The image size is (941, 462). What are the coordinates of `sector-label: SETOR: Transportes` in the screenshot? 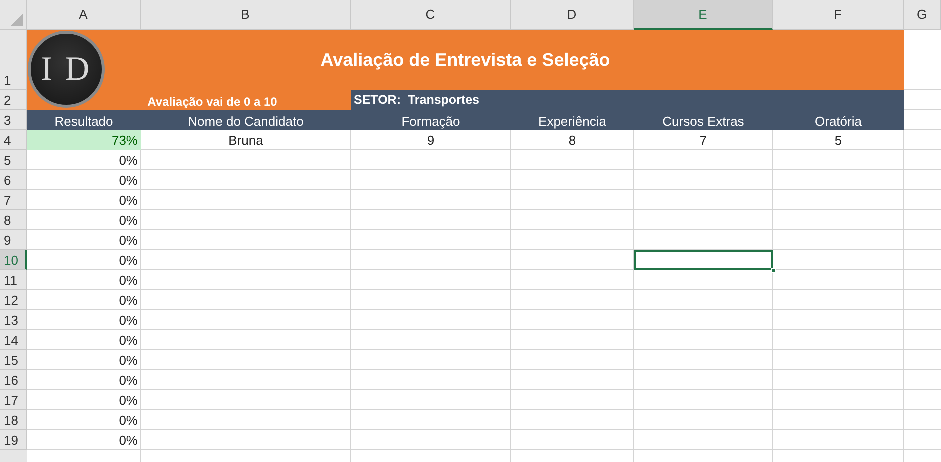 It's located at (627, 100).